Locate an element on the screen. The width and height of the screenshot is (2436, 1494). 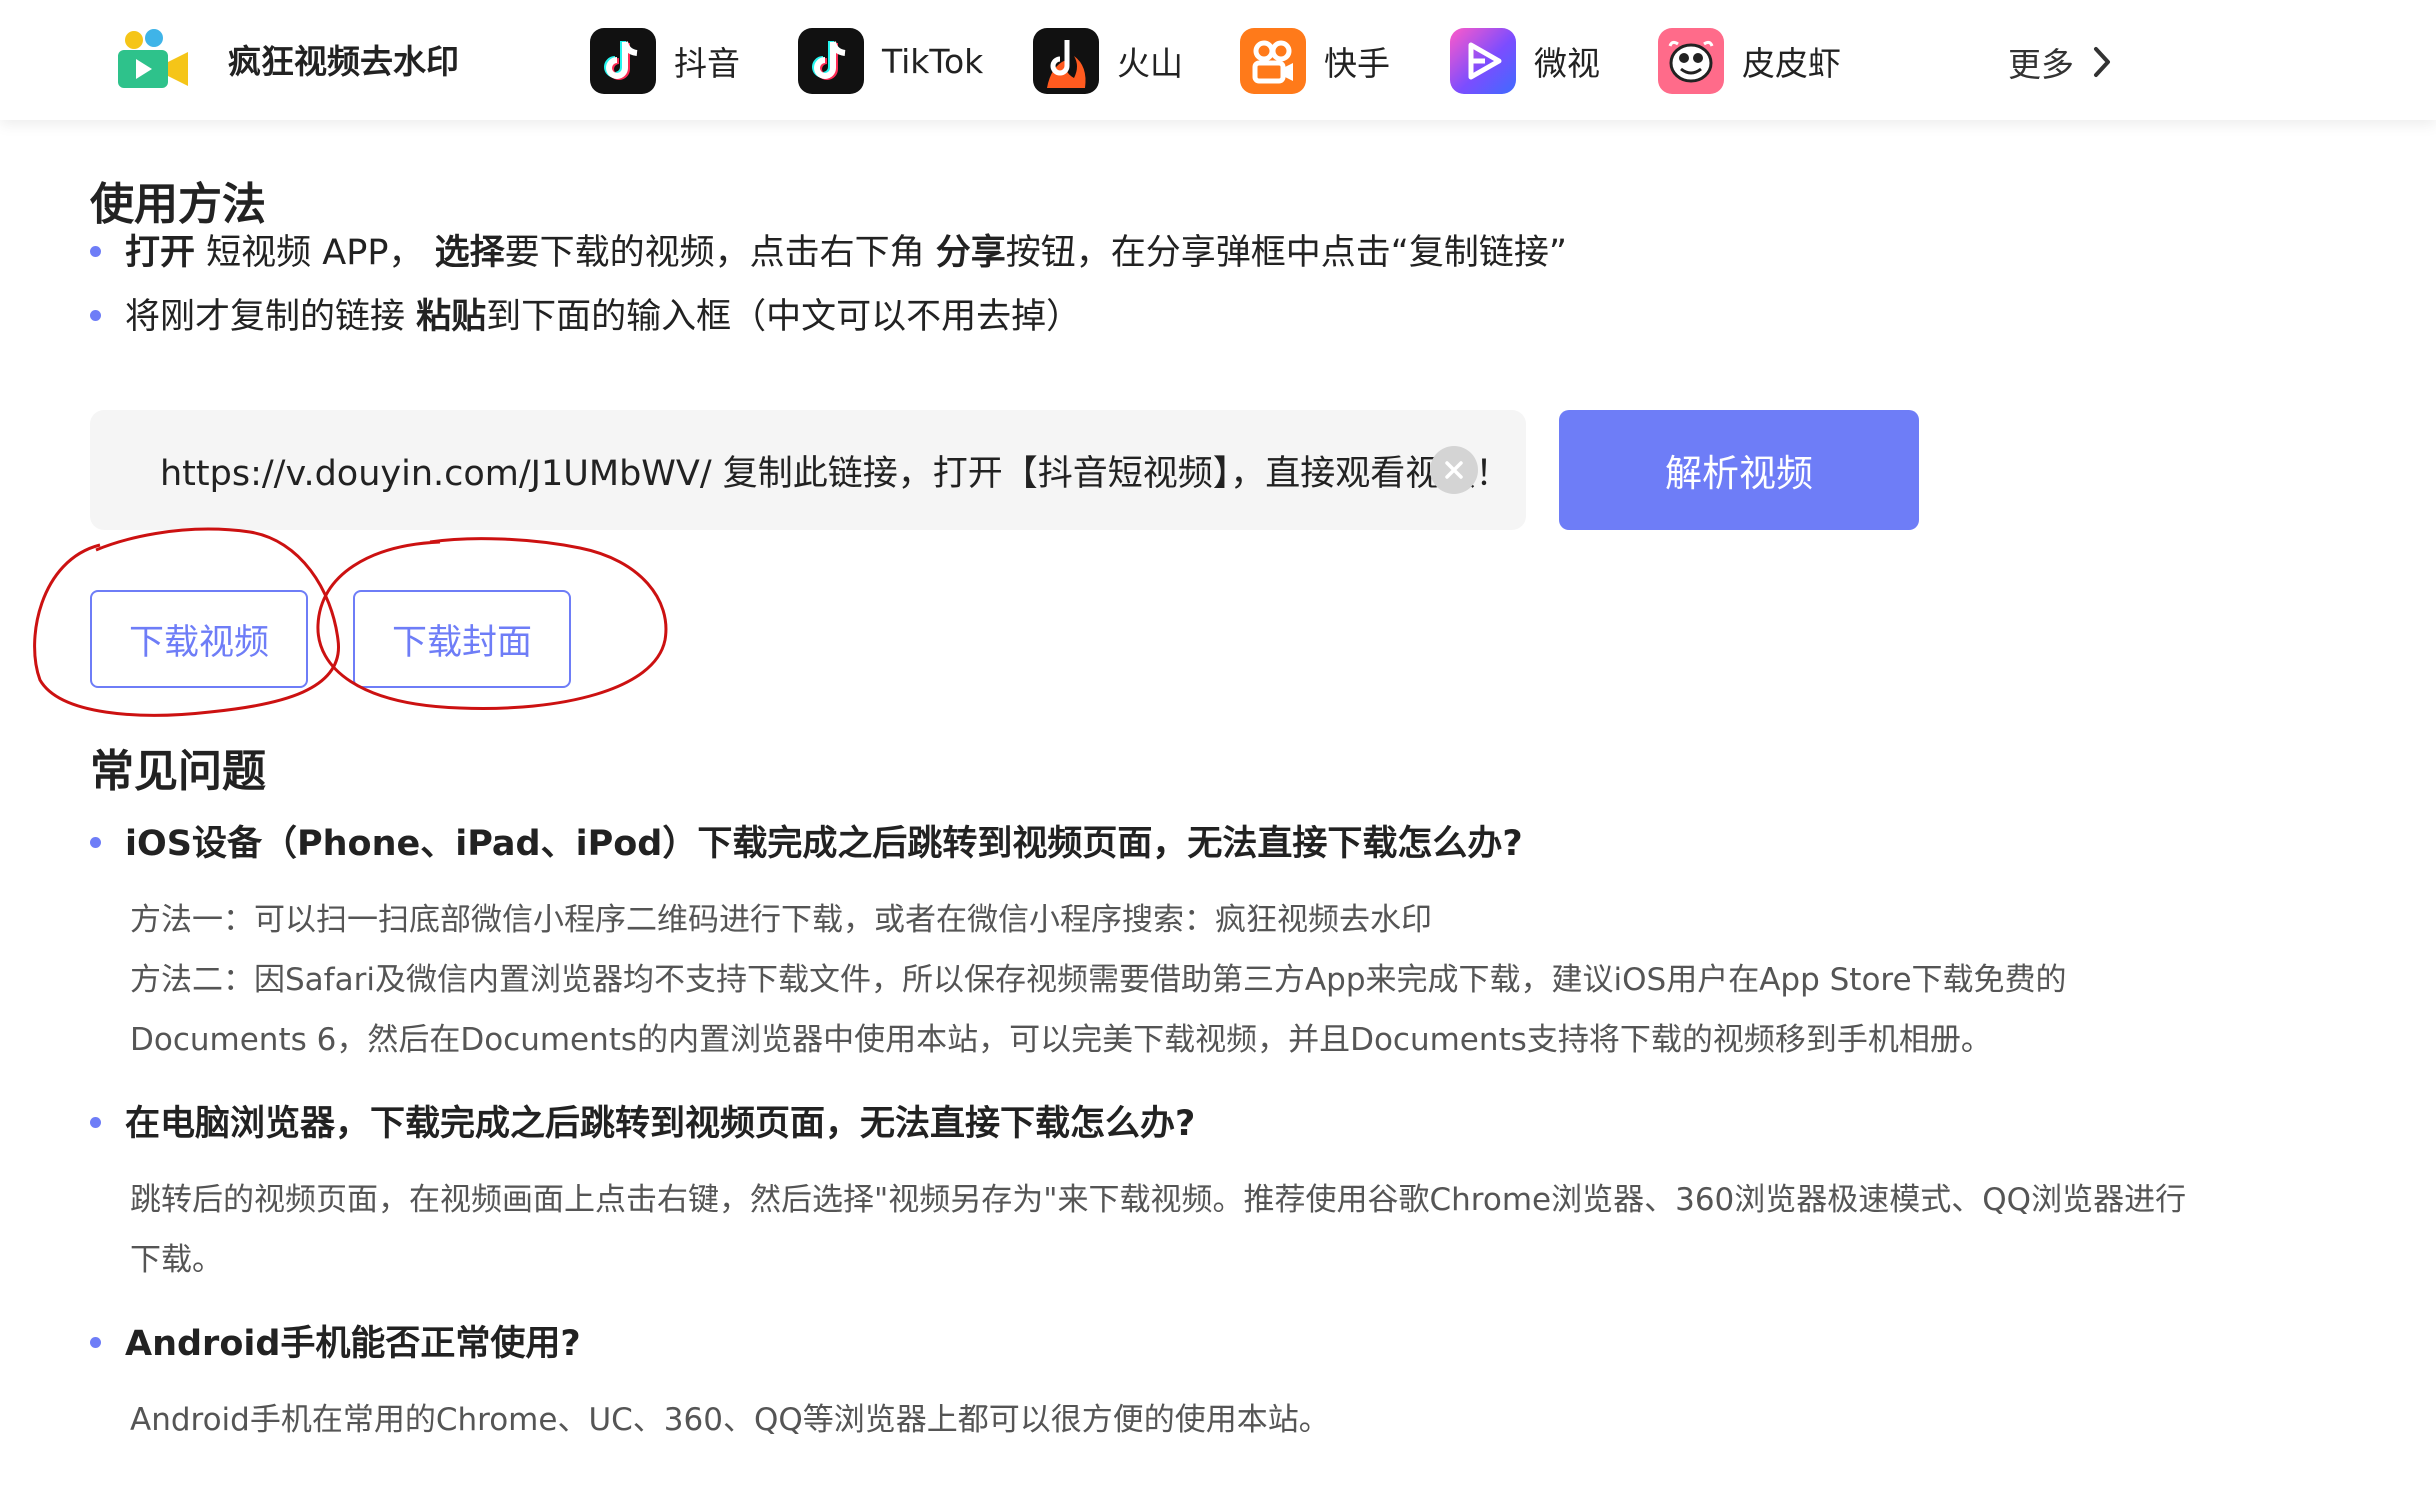
nav-item-douyin: 抖音 is located at coordinates (665, 61).